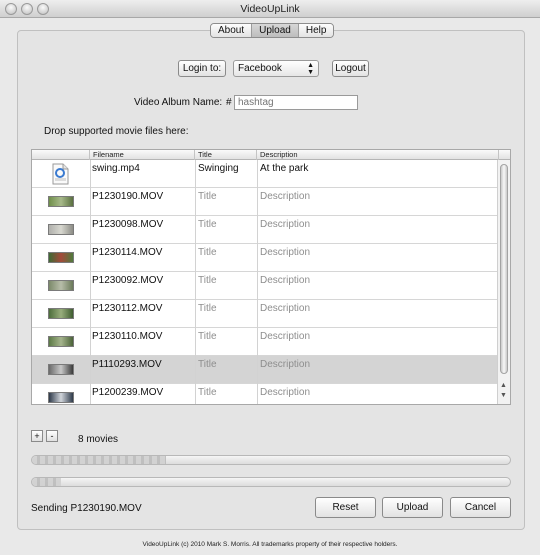 The image size is (540, 555). I want to click on current-file-progress-bar, so click(271, 482).